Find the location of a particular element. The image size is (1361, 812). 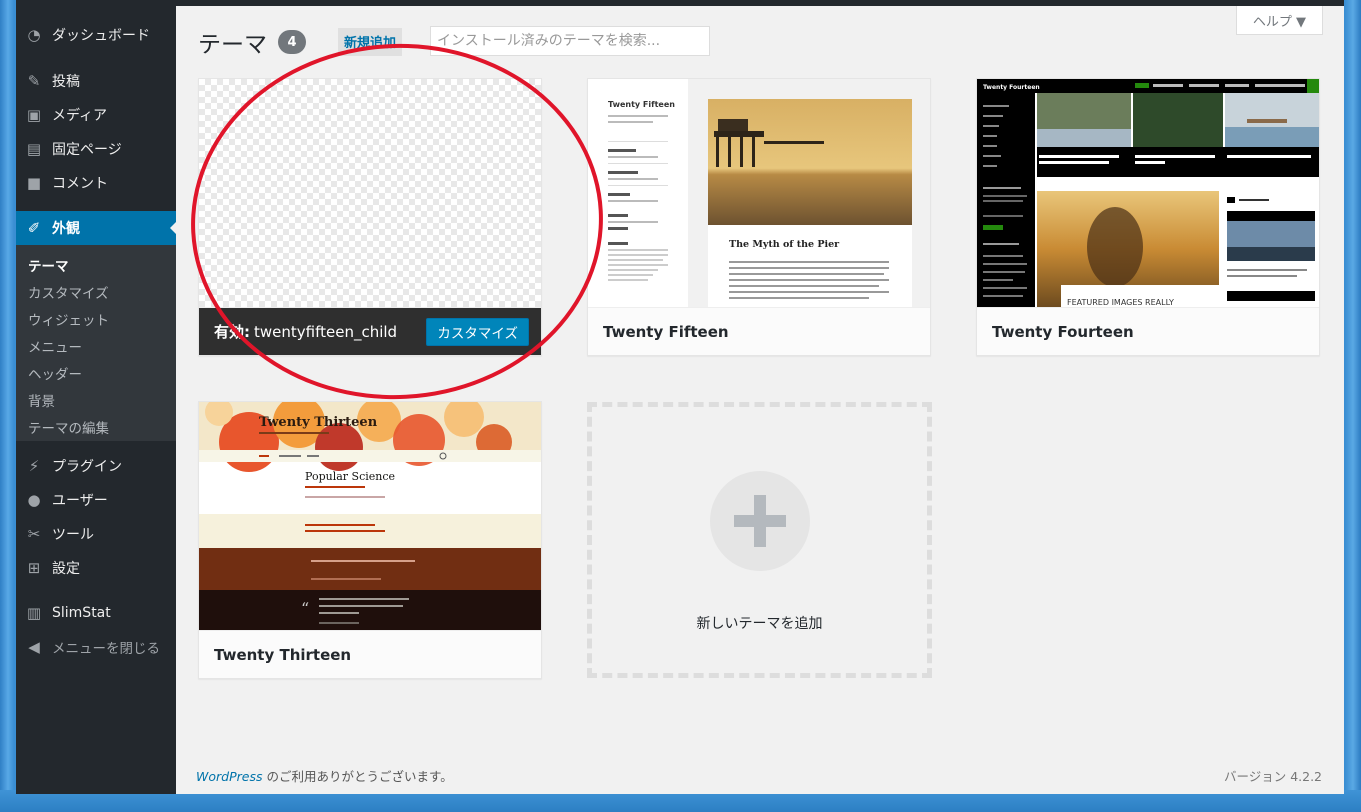

svg-text: FEATURED IMAGES REALLY is located at coordinates (1120, 302).